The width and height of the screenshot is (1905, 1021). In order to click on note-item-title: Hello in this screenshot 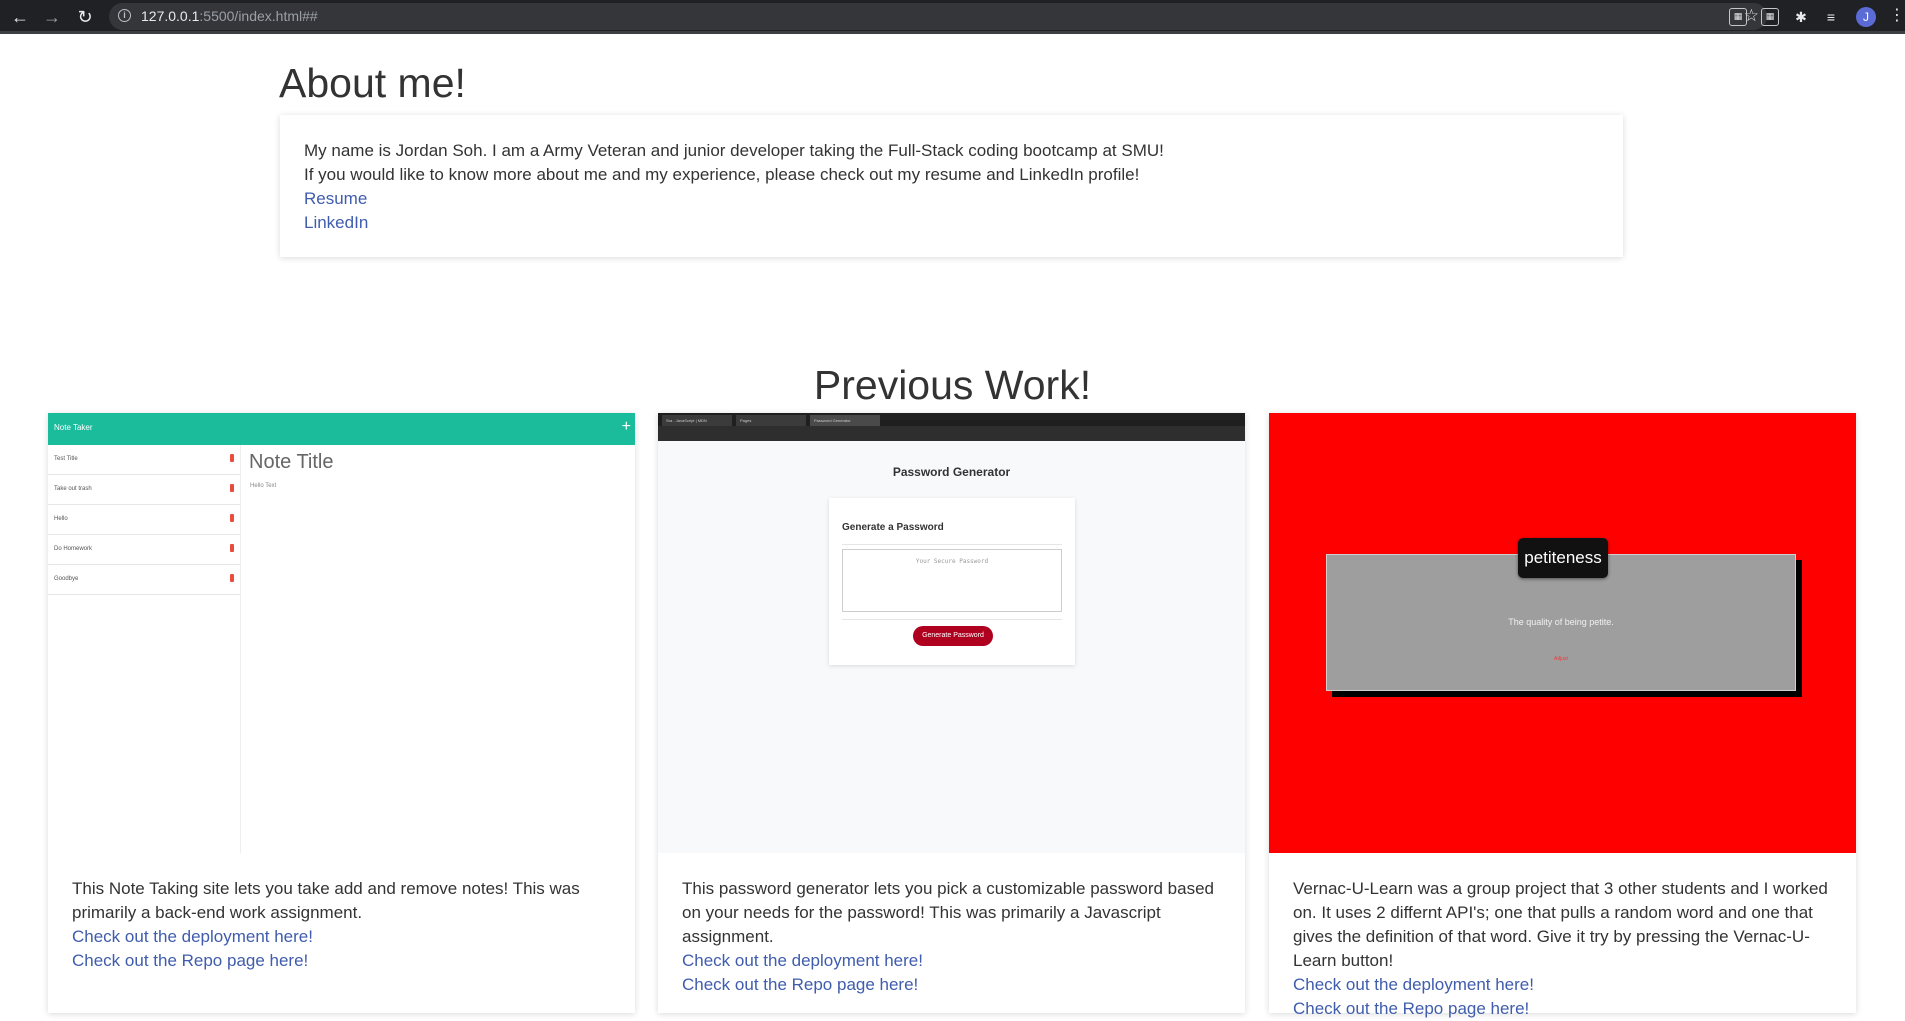, I will do `click(61, 519)`.